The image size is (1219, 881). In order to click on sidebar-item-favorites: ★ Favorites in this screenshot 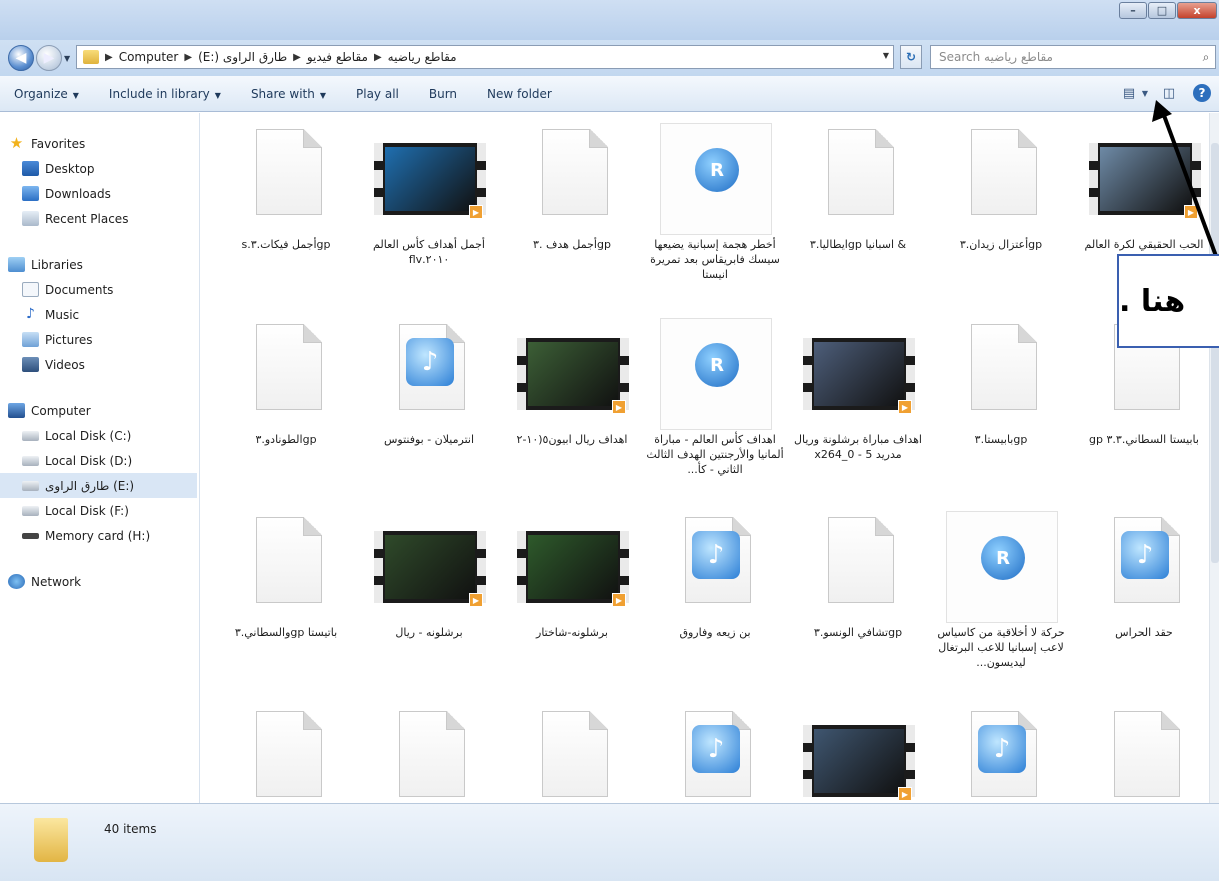, I will do `click(99, 143)`.